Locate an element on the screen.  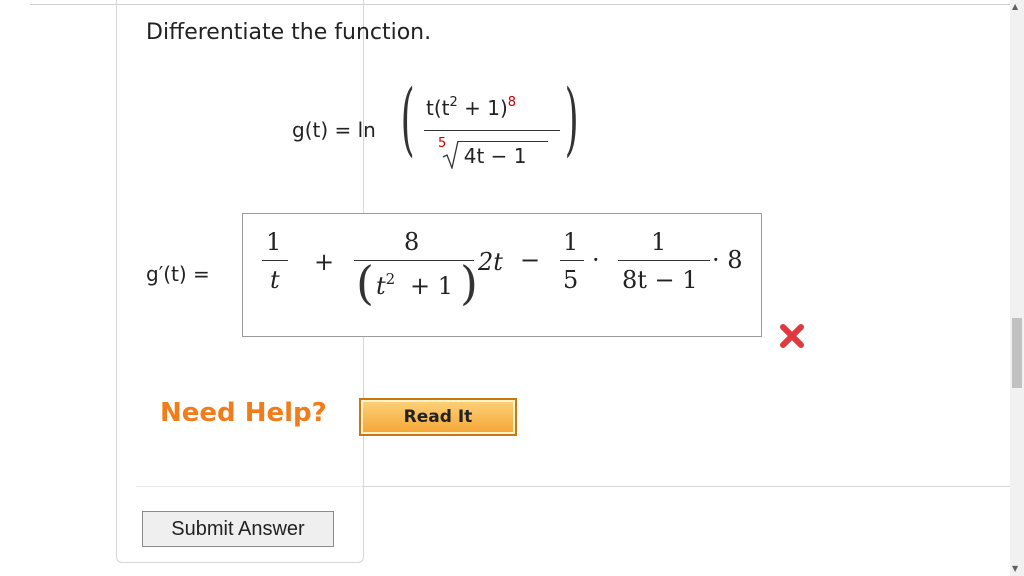
bottom-divider is located at coordinates (687, 486).